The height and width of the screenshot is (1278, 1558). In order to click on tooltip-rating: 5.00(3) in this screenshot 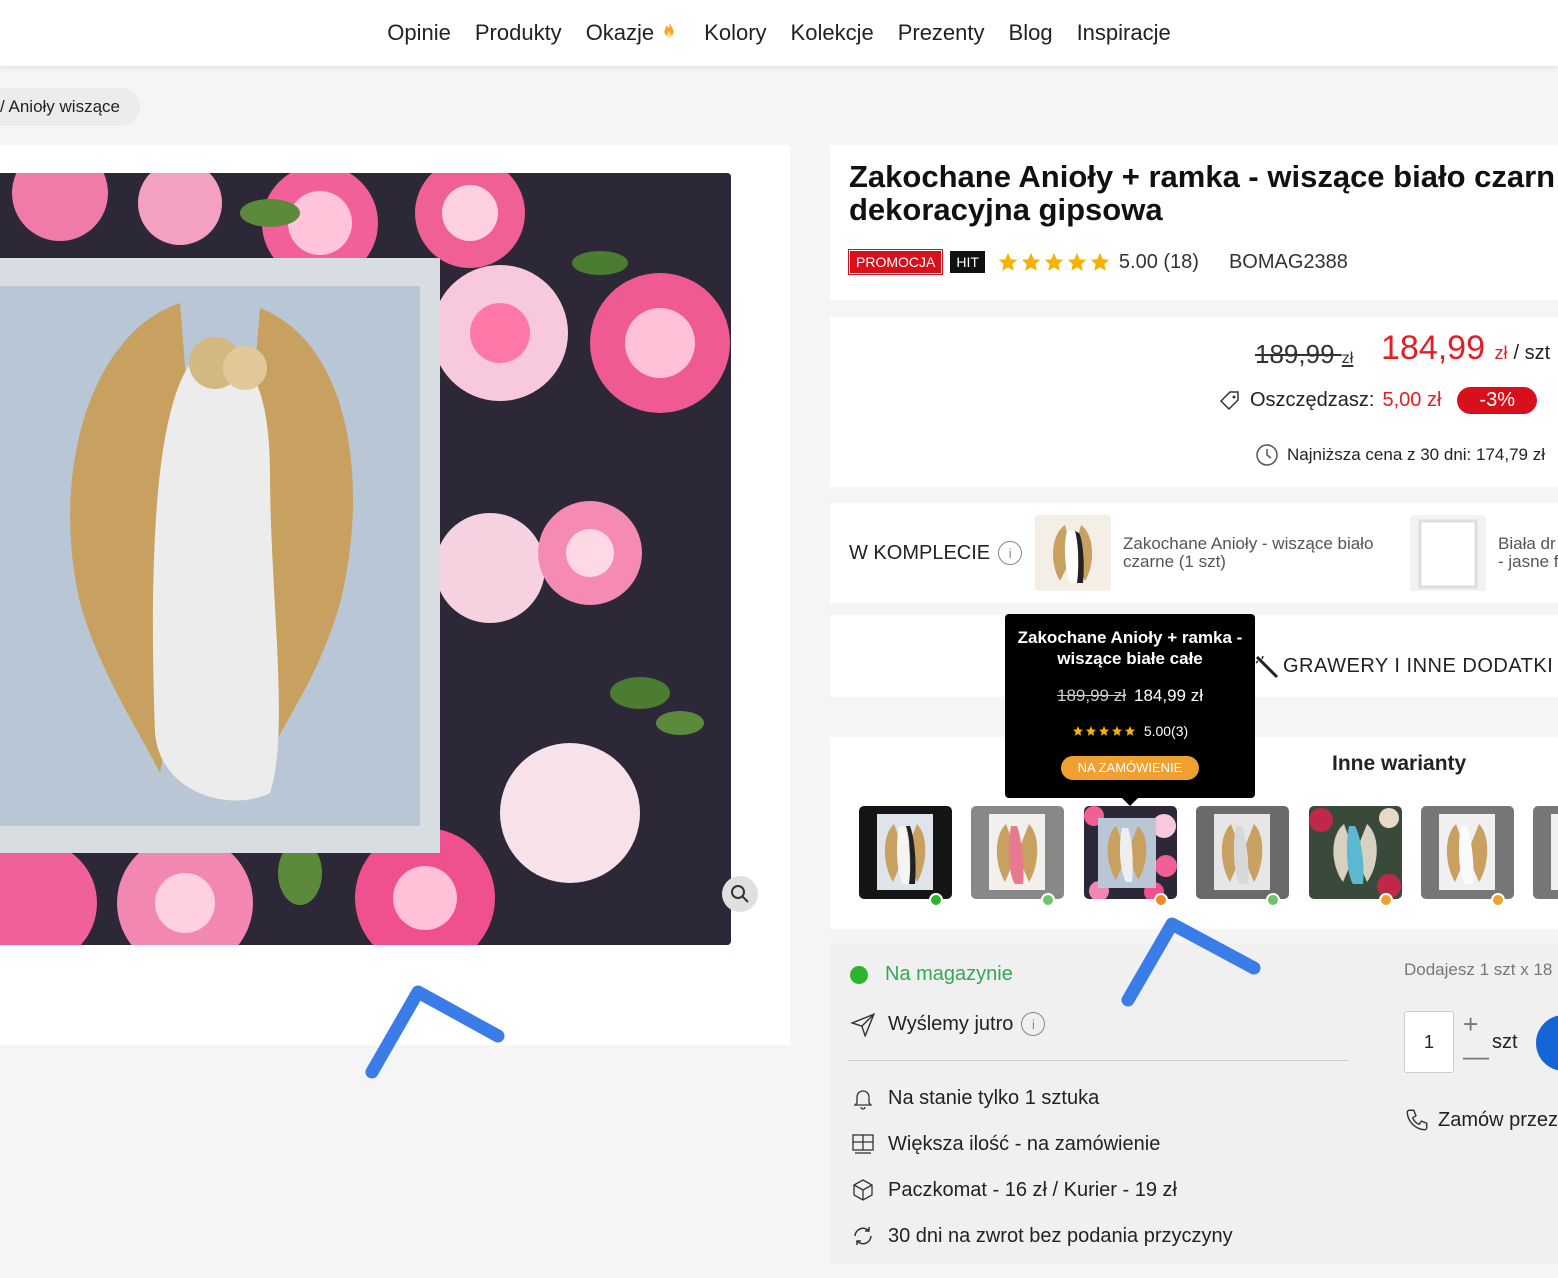, I will do `click(1130, 731)`.